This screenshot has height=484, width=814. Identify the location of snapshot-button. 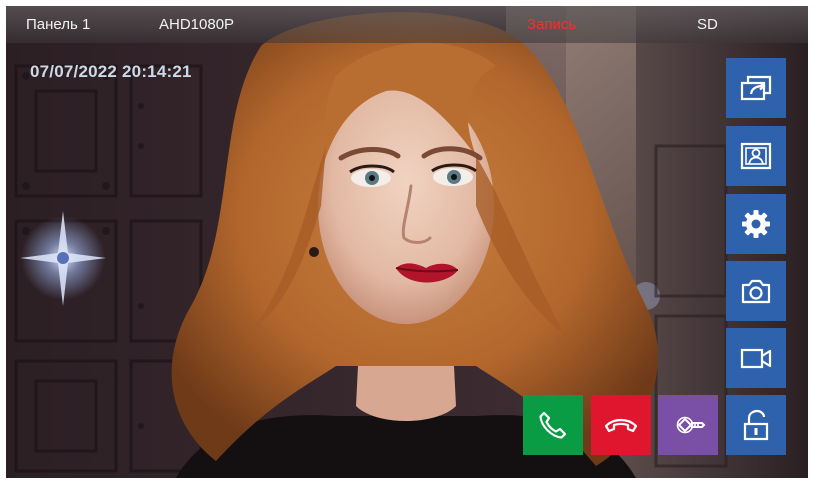
(756, 291).